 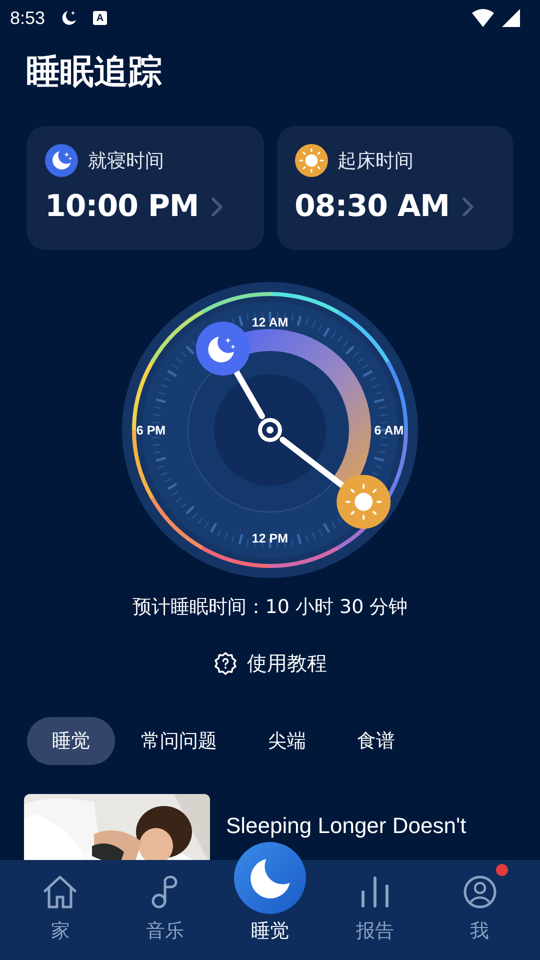 I want to click on nav-item: 音乐, so click(x=165, y=910).